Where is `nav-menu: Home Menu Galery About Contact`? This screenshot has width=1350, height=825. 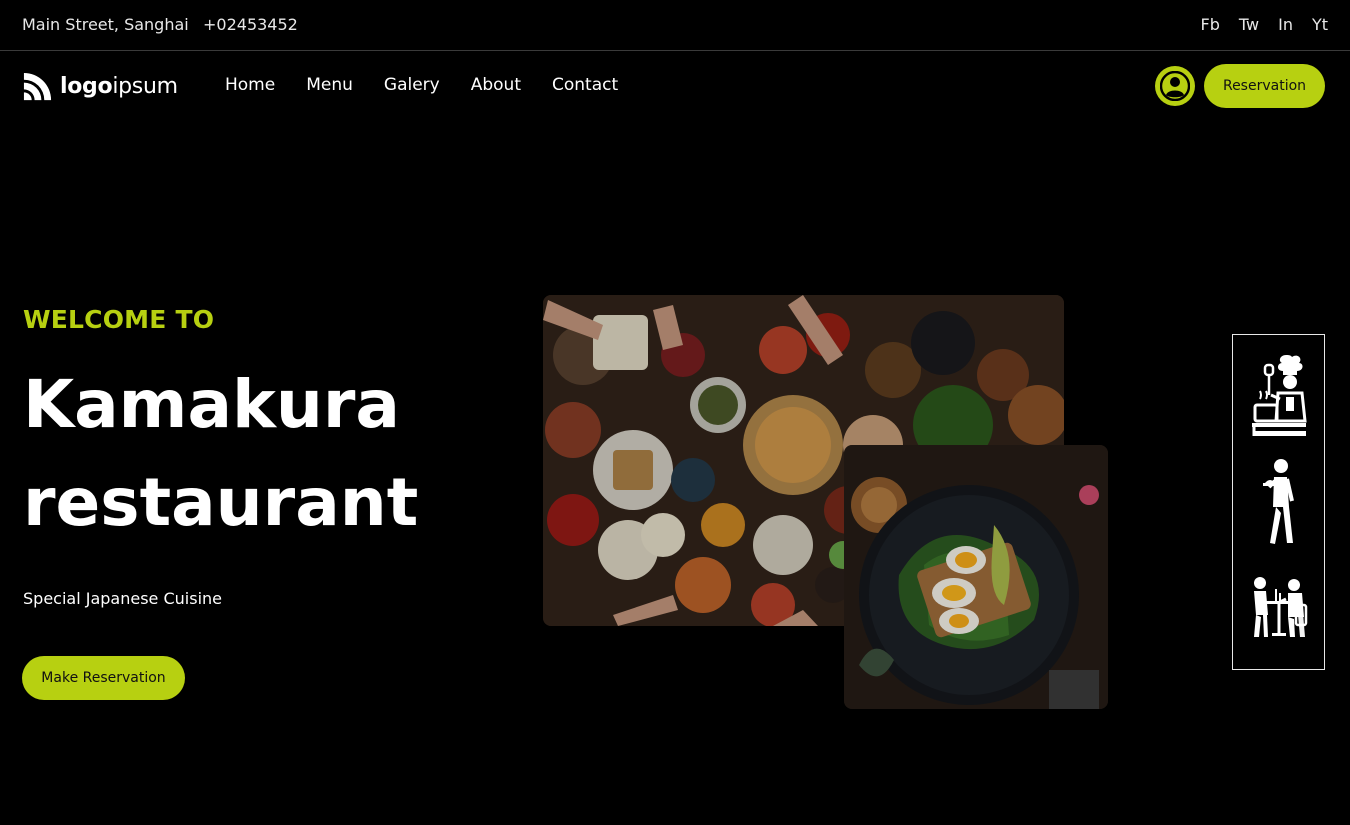
nav-menu: Home Menu Galery About Contact is located at coordinates (421, 85).